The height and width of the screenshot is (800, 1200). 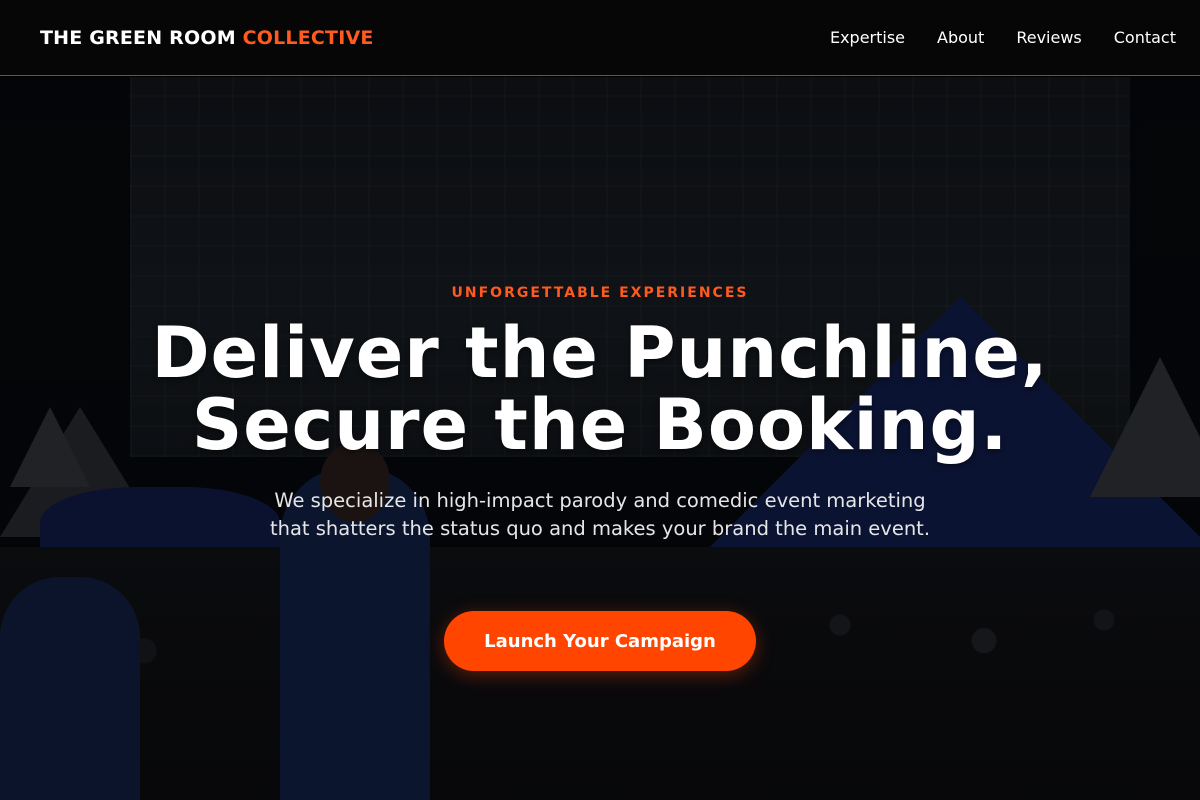 What do you see at coordinates (600, 425) in the screenshot?
I see `hero-headline-line2: Secure the Booking.` at bounding box center [600, 425].